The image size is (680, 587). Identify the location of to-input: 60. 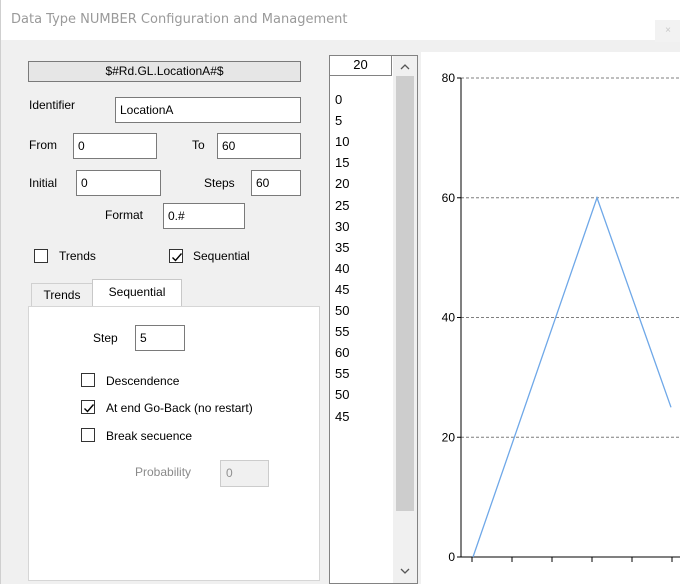
(259, 146).